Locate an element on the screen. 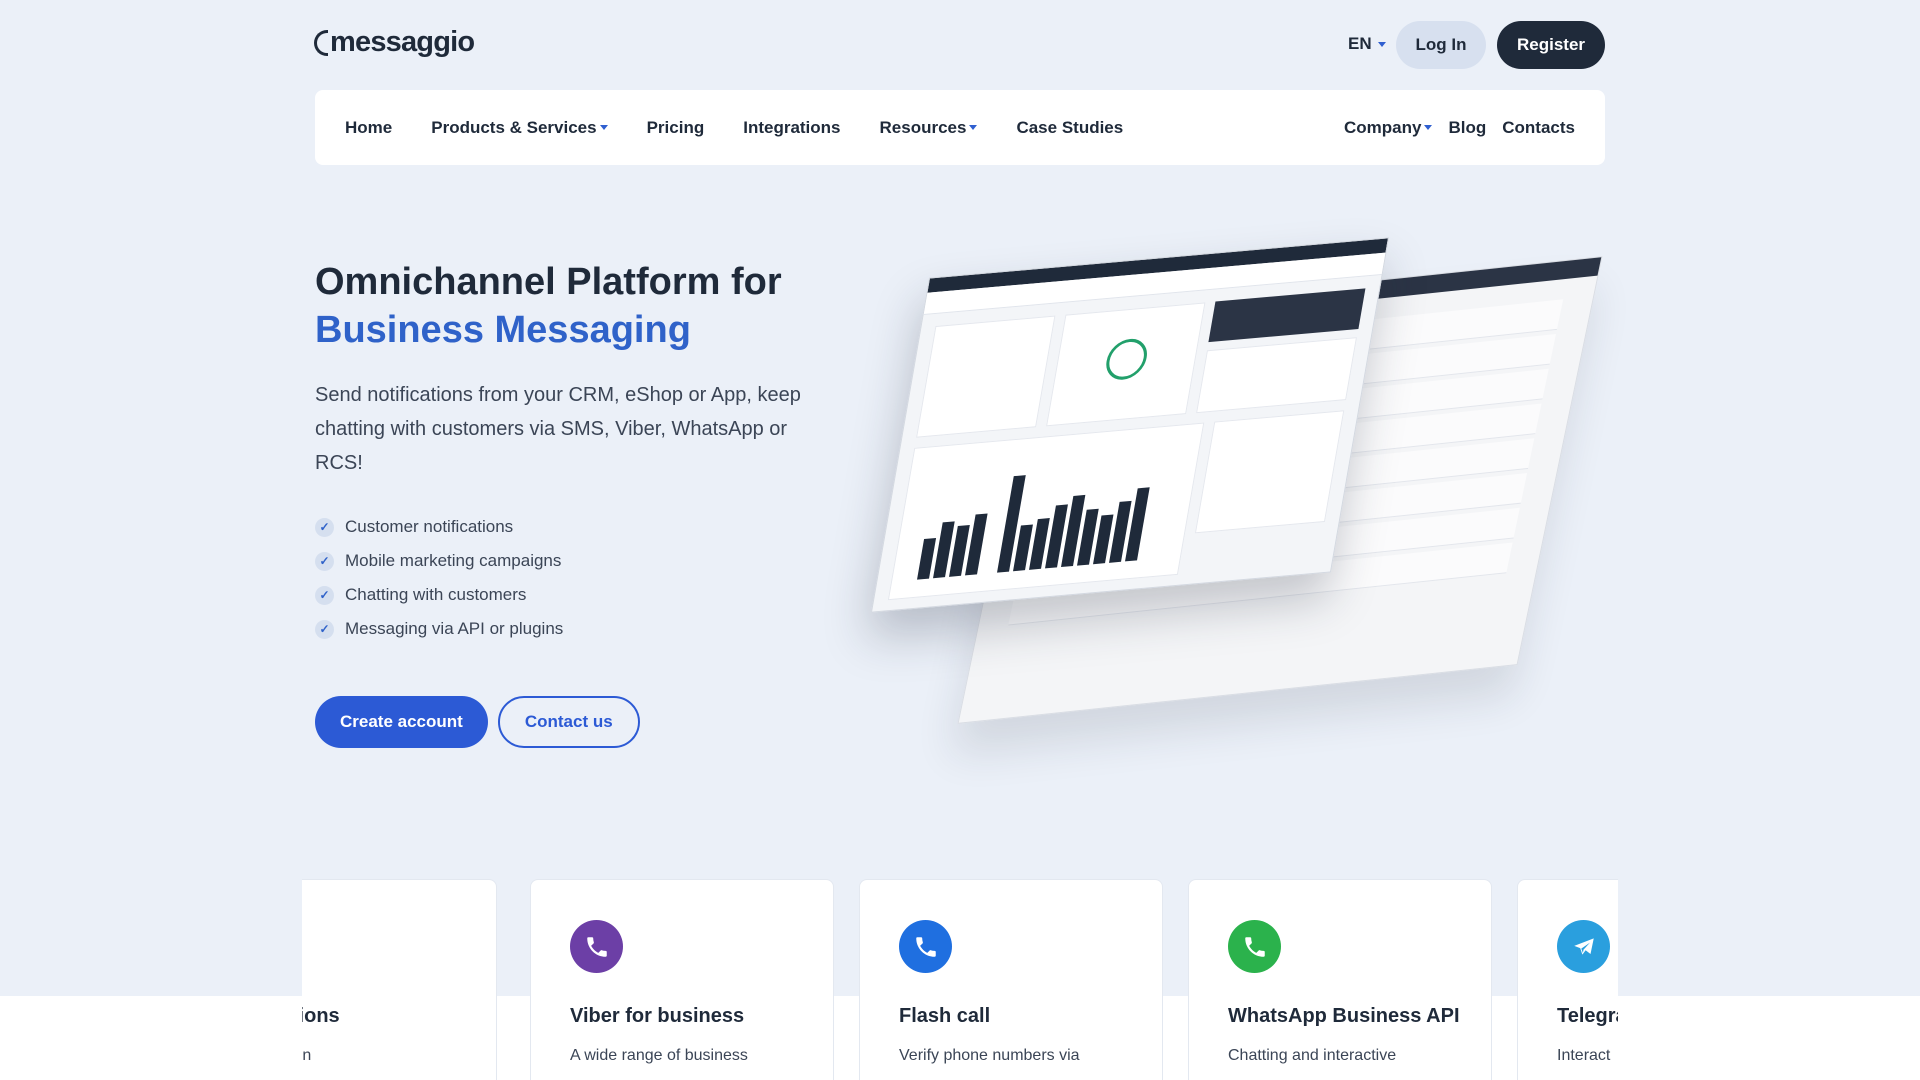 This screenshot has height=1080, width=1920. hero-title-accent: Business Messaging is located at coordinates (503, 330).